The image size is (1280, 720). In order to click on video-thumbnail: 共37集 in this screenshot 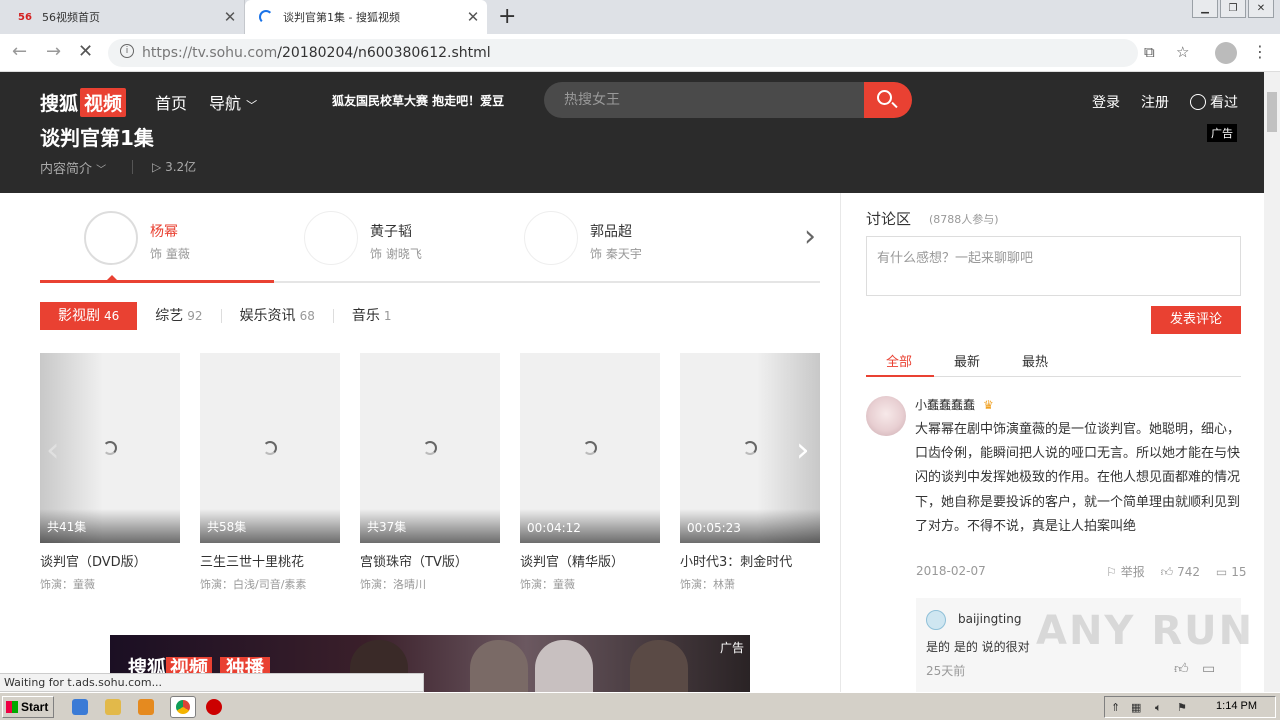, I will do `click(430, 448)`.